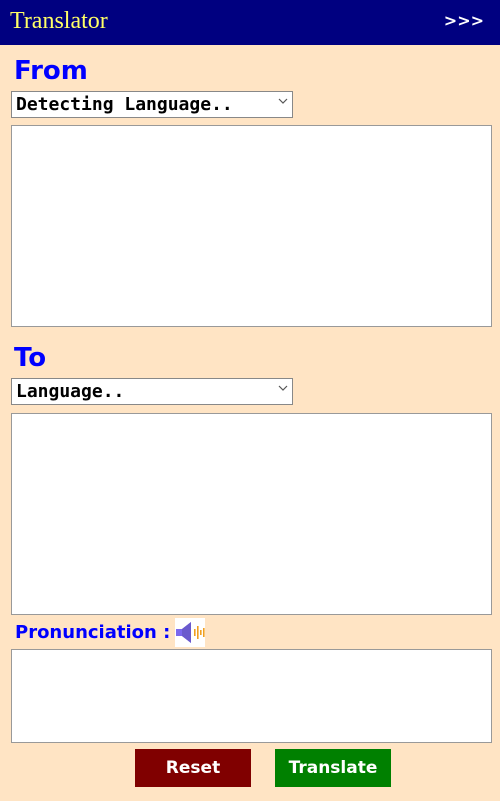  I want to click on source-language-value: Detecting Language.., so click(124, 104).